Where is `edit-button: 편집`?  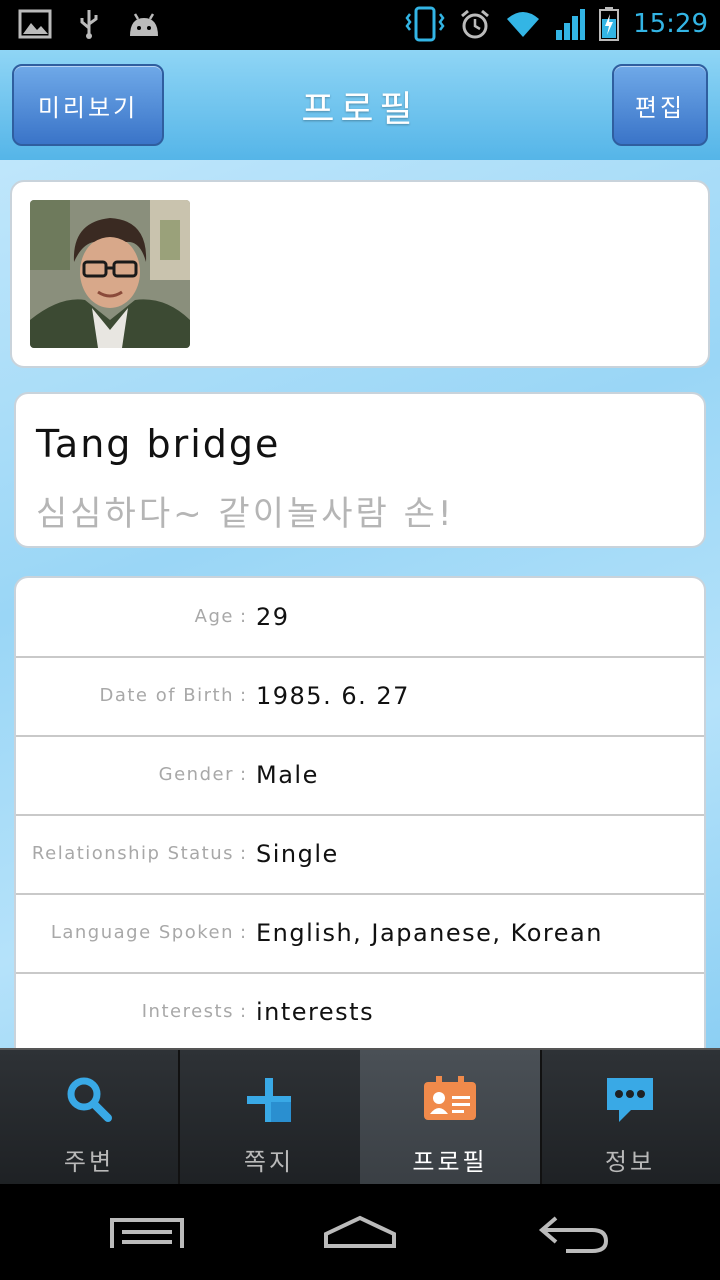
edit-button: 편집 is located at coordinates (660, 105).